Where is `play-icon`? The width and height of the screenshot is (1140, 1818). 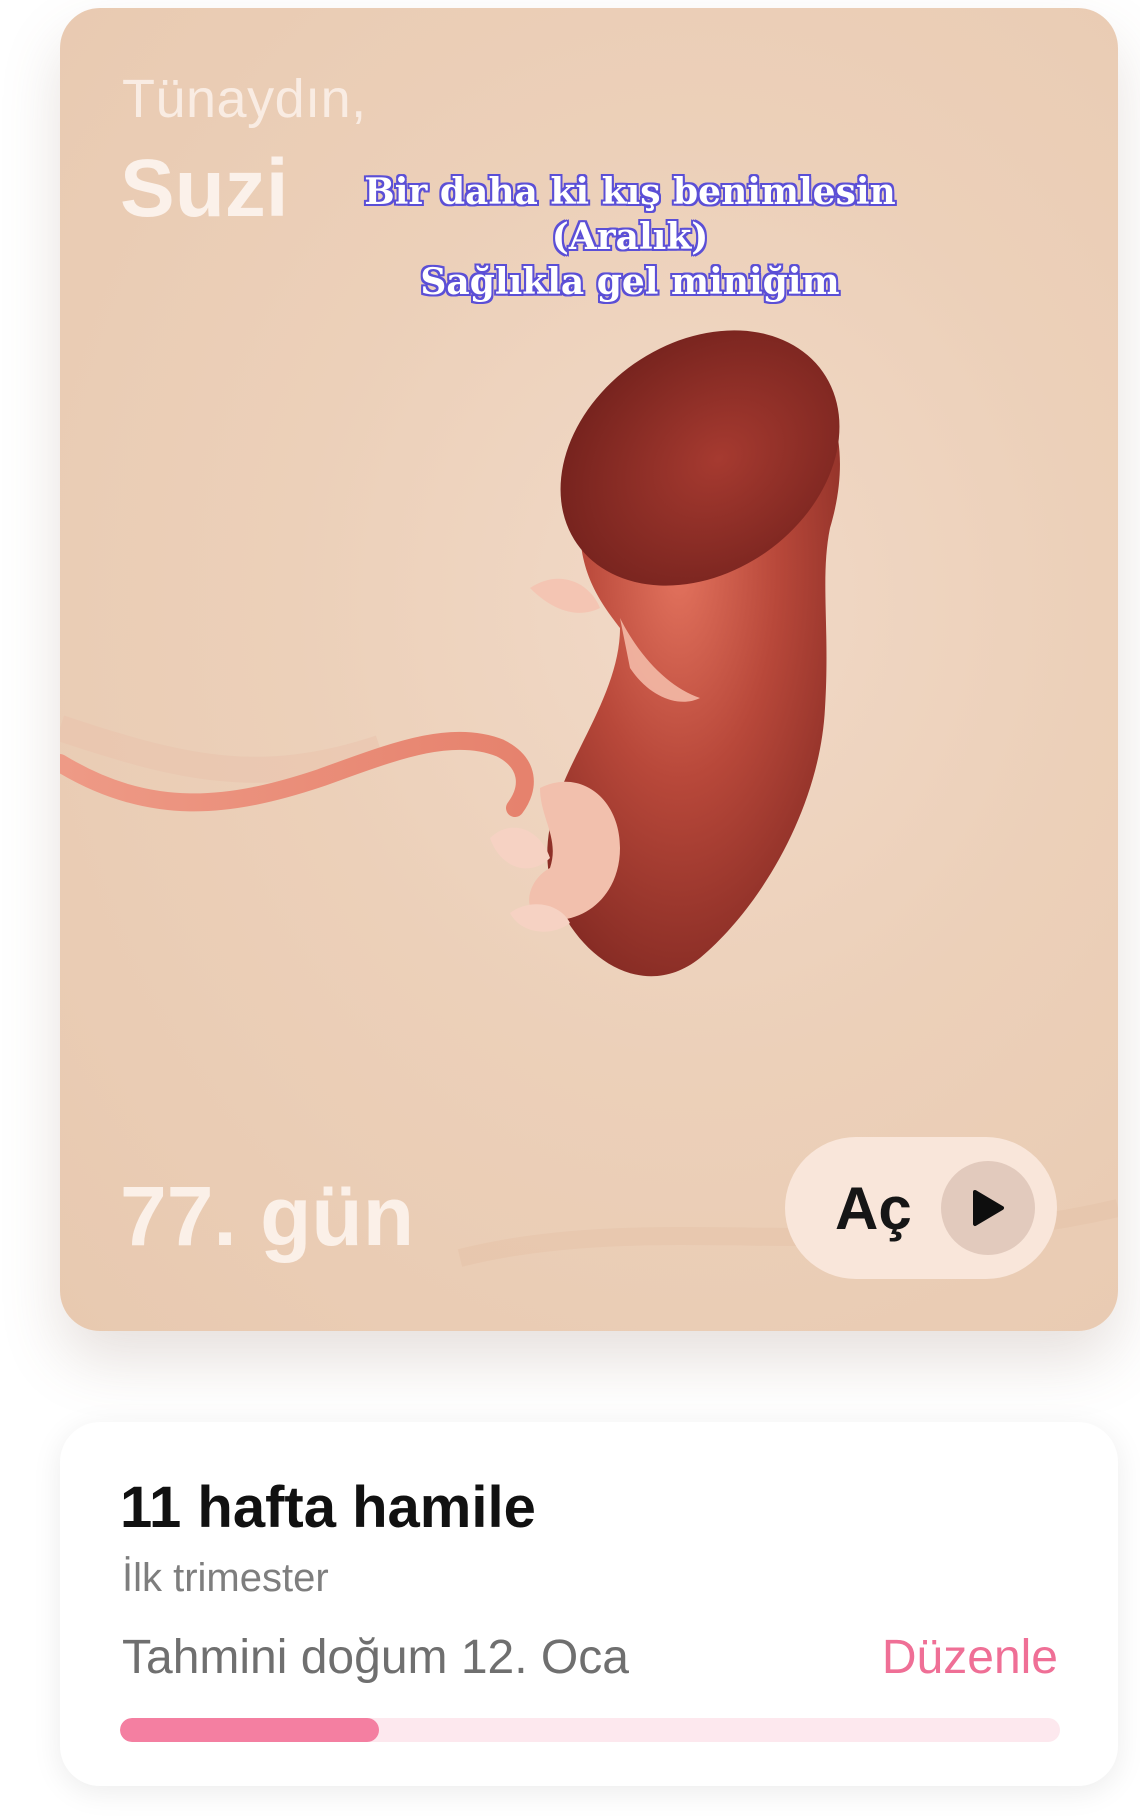 play-icon is located at coordinates (988, 1208).